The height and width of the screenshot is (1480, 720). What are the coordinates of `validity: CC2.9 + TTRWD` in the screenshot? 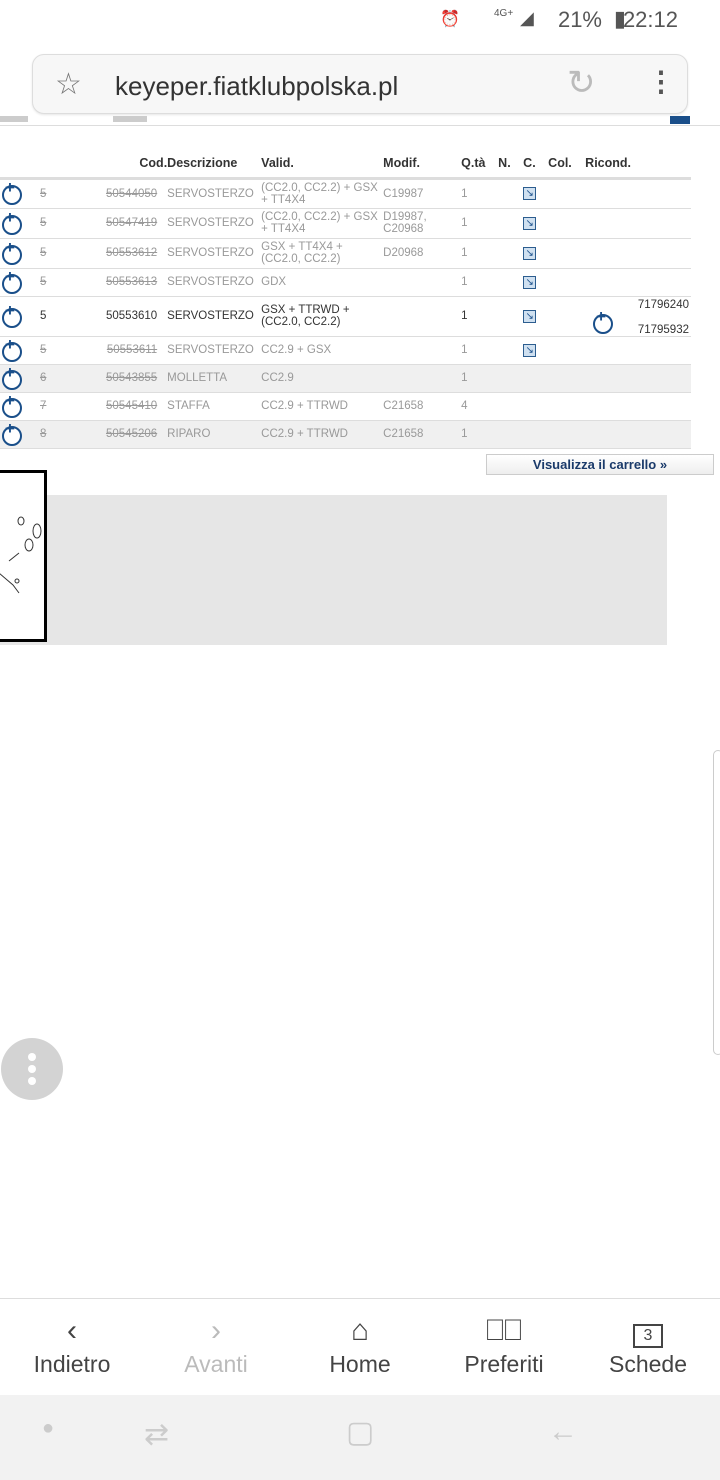 It's located at (322, 406).